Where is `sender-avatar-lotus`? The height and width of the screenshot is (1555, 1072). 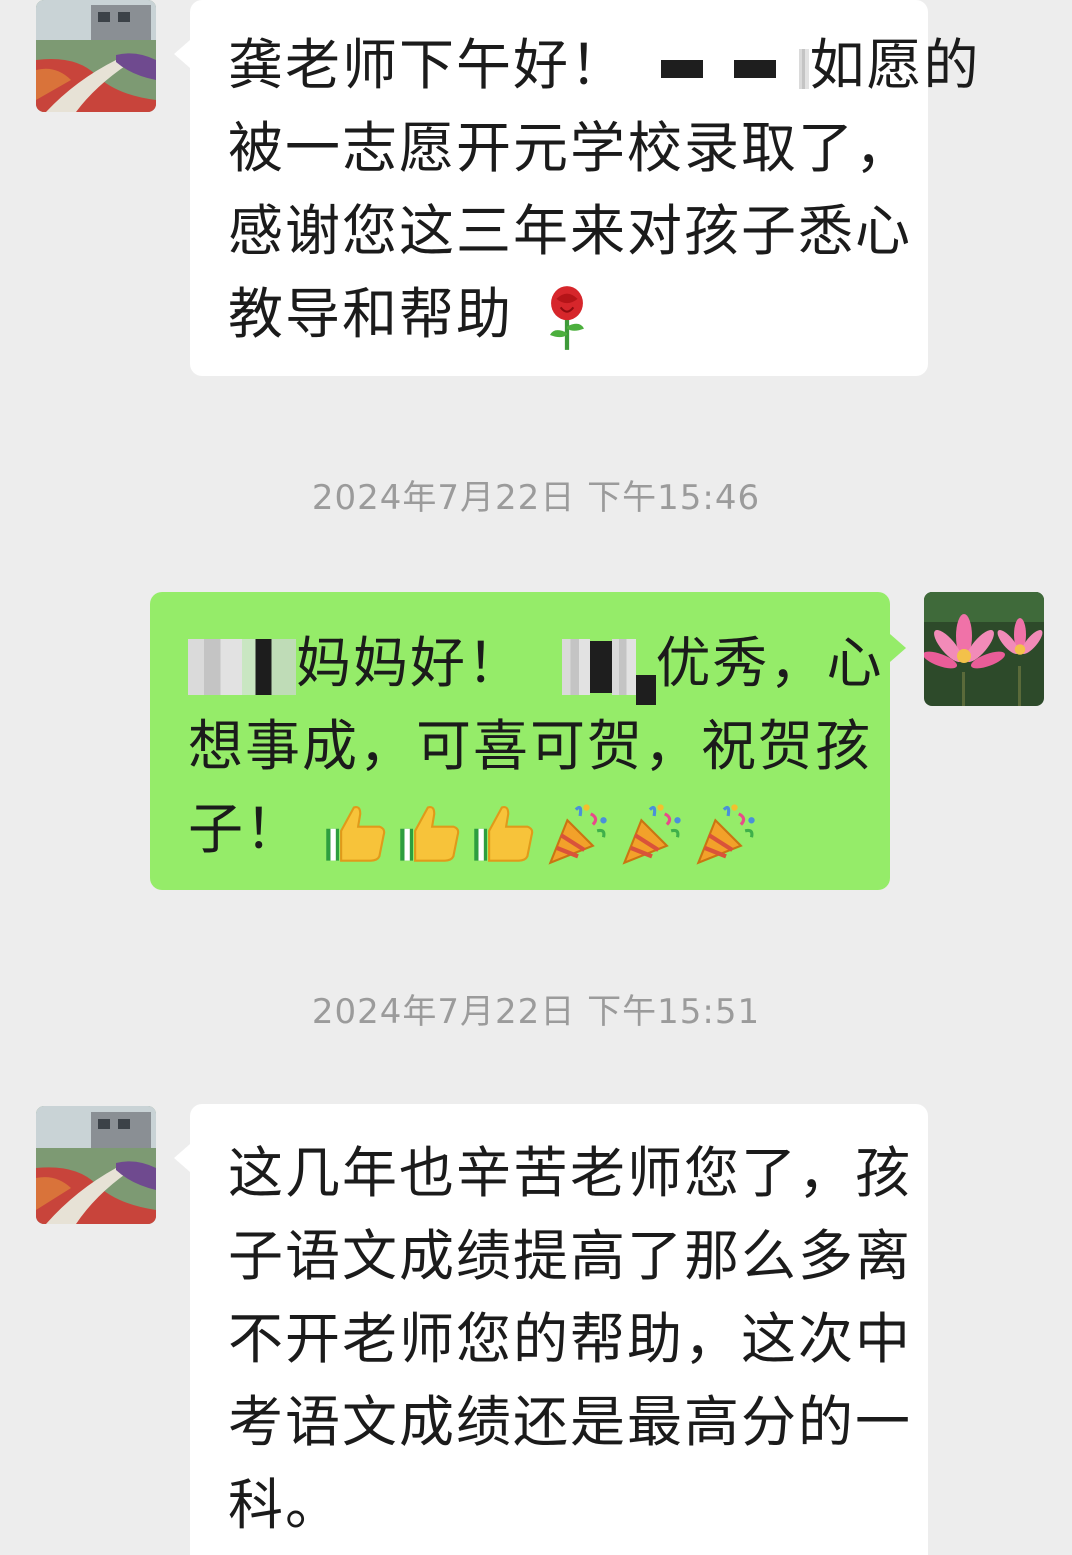
sender-avatar-lotus is located at coordinates (984, 649).